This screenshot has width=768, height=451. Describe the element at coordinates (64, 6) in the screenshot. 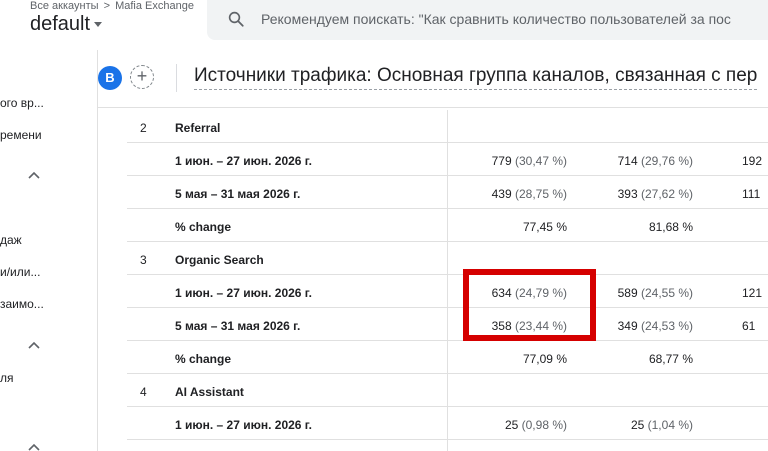

I see `breadcrumb-root: Все аккаунты` at that location.